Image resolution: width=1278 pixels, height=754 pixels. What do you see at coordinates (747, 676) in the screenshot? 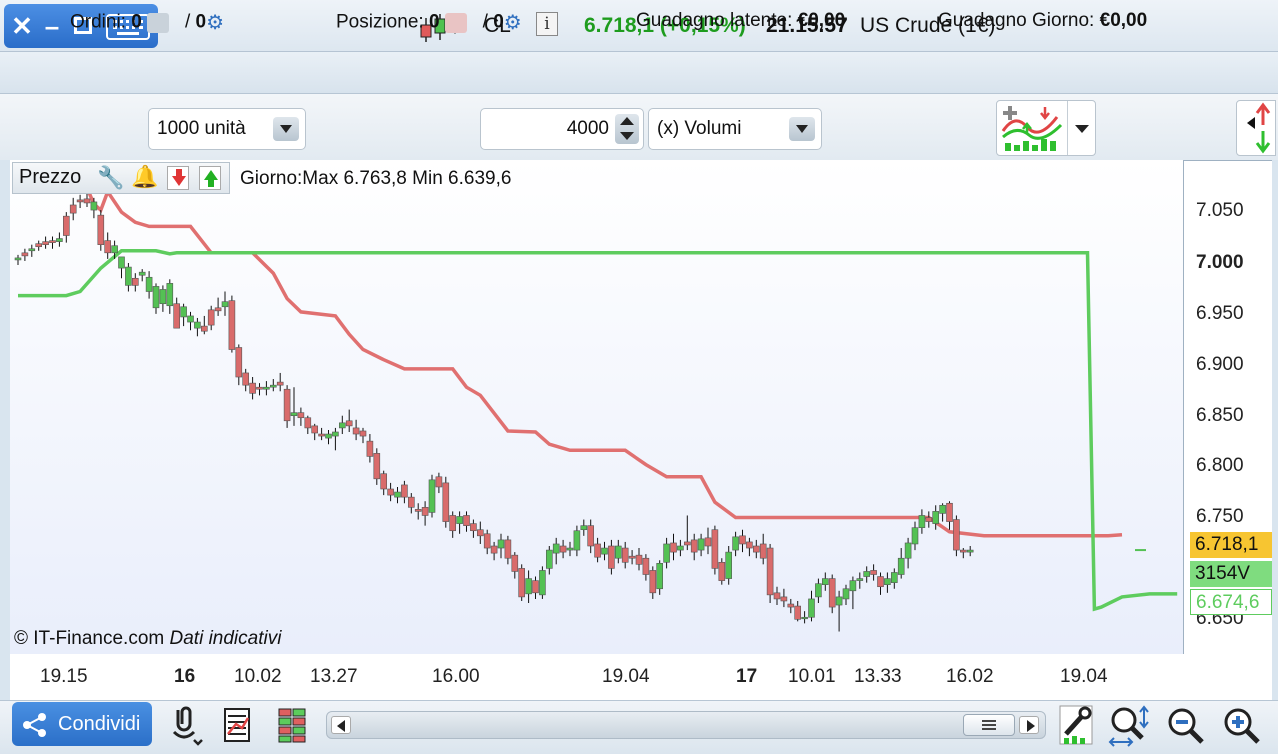
I see `x-tick: 17` at bounding box center [747, 676].